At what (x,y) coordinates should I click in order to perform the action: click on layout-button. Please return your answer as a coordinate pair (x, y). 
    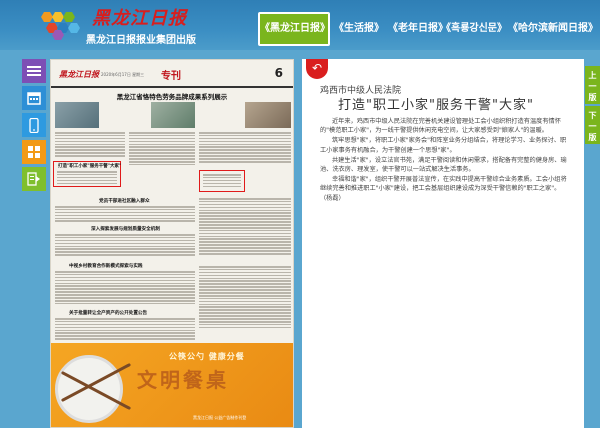
    Looking at the image, I should click on (34, 152).